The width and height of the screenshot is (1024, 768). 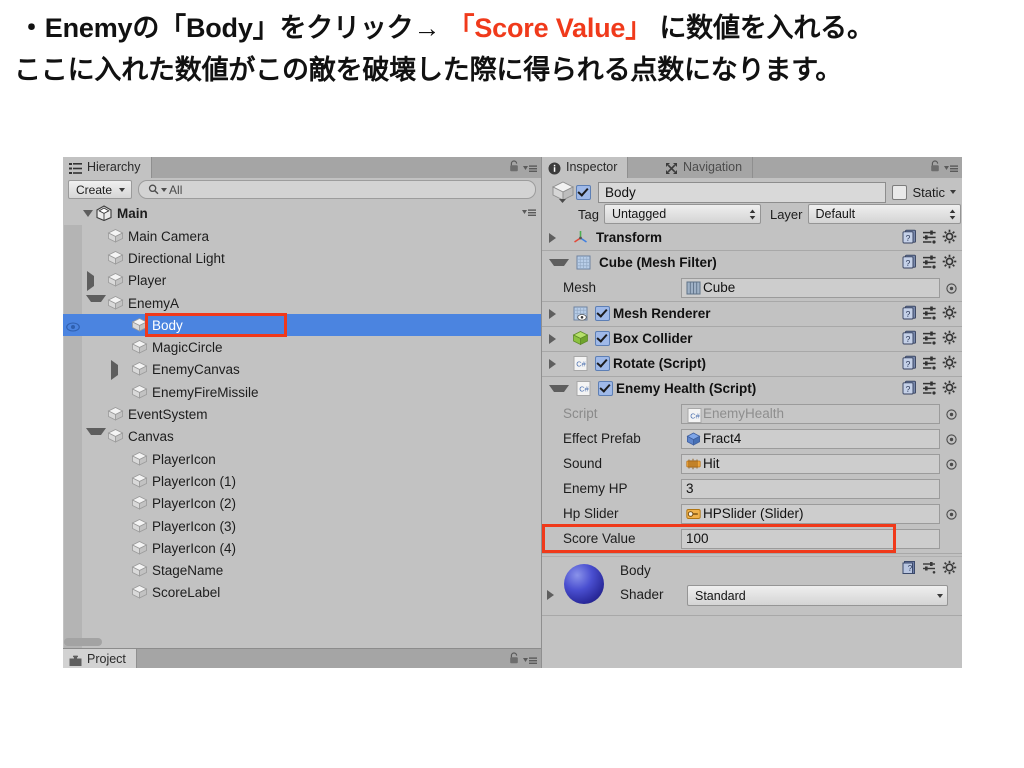 I want to click on scene-root-row: Main, so click(x=302, y=213).